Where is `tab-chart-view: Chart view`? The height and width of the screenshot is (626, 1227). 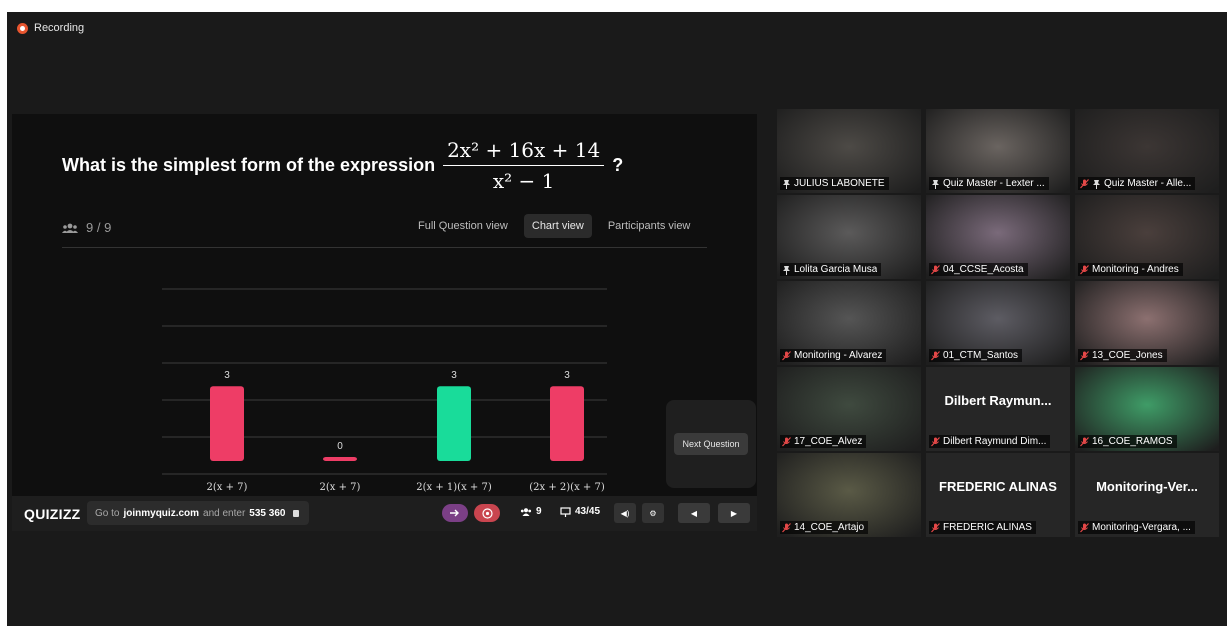
tab-chart-view: Chart view is located at coordinates (557, 226).